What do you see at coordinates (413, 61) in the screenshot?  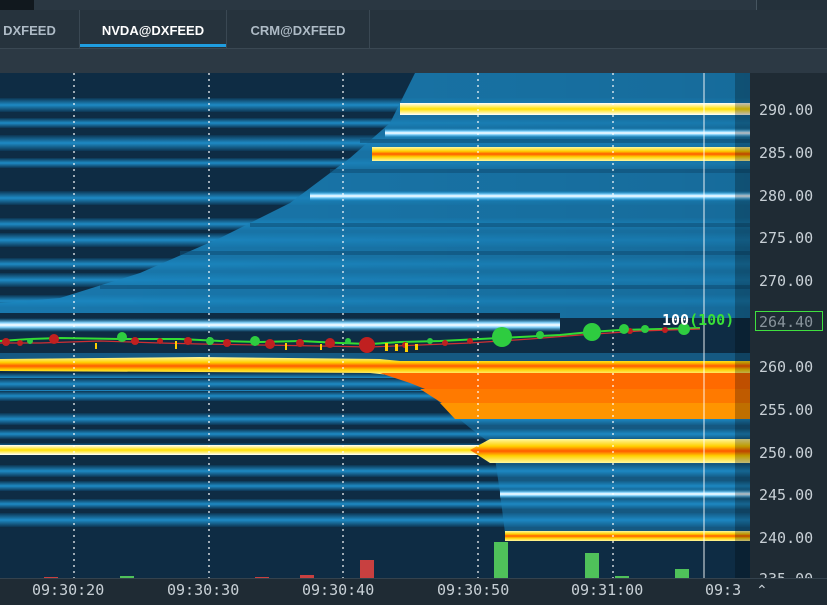 I see `chart-toolbar` at bounding box center [413, 61].